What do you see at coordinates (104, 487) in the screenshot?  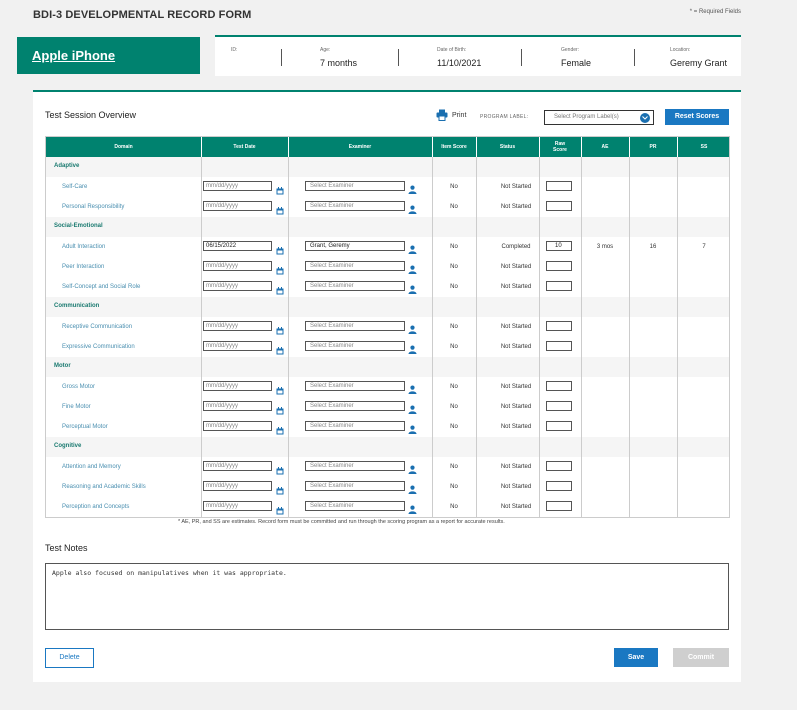 I see `domain-link: Reasoning and Academic Skills` at bounding box center [104, 487].